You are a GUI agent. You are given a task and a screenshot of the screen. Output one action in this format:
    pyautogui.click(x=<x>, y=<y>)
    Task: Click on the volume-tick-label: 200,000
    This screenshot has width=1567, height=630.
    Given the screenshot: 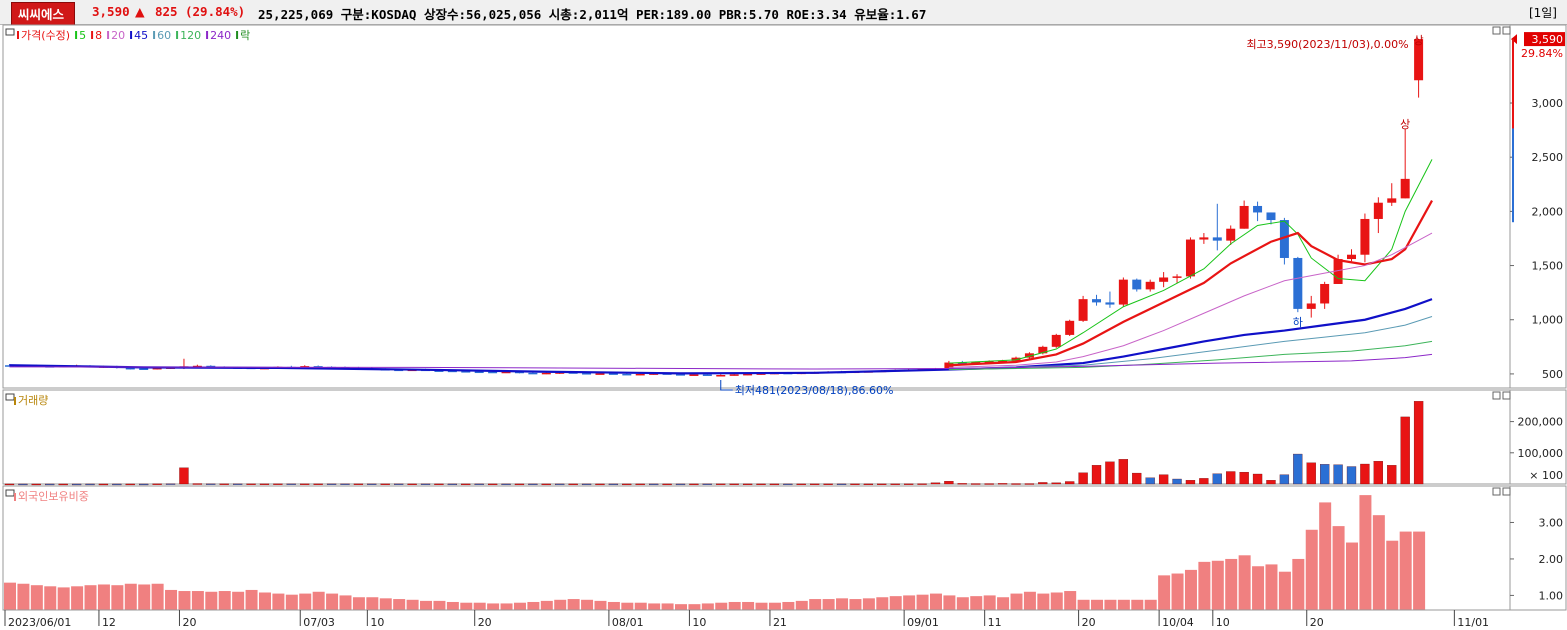 What is the action you would take?
    pyautogui.click(x=1541, y=422)
    